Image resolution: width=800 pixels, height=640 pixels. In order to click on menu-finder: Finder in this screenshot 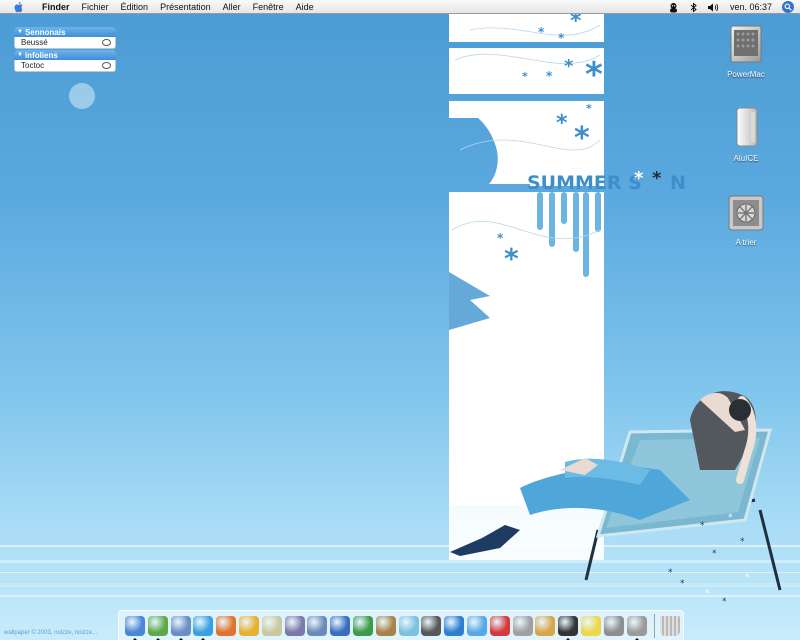, I will do `click(56, 7)`.